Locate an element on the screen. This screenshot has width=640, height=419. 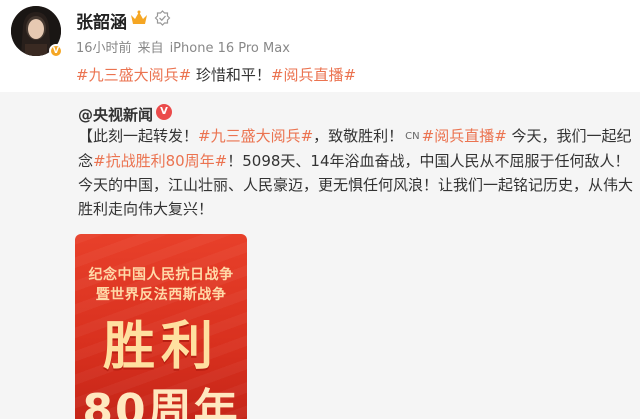
post-source-prefix: 来自 is located at coordinates (150, 48).